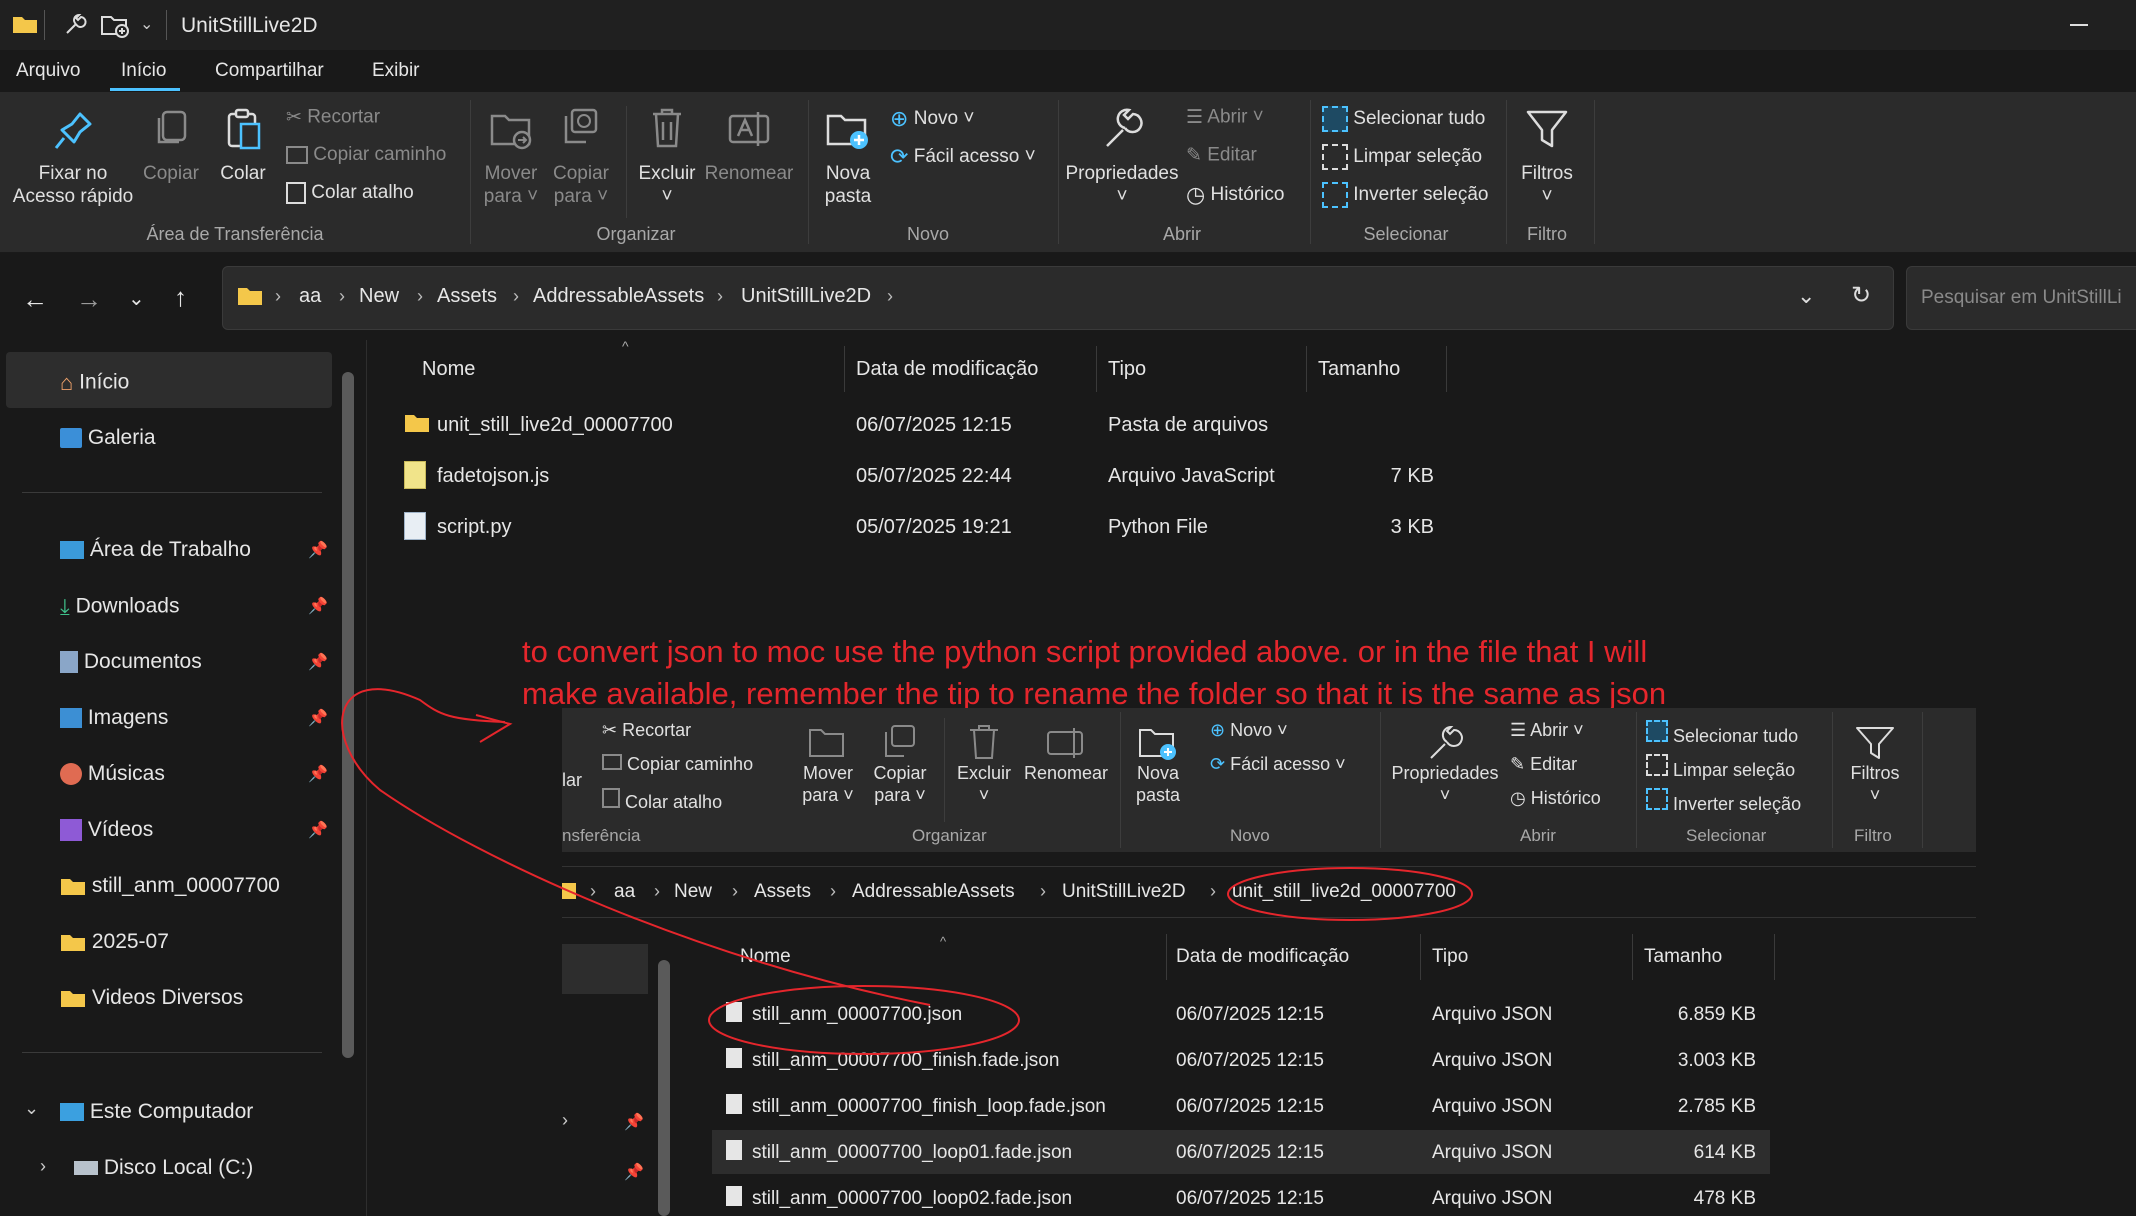  I want to click on properties-icon, so click(75, 25).